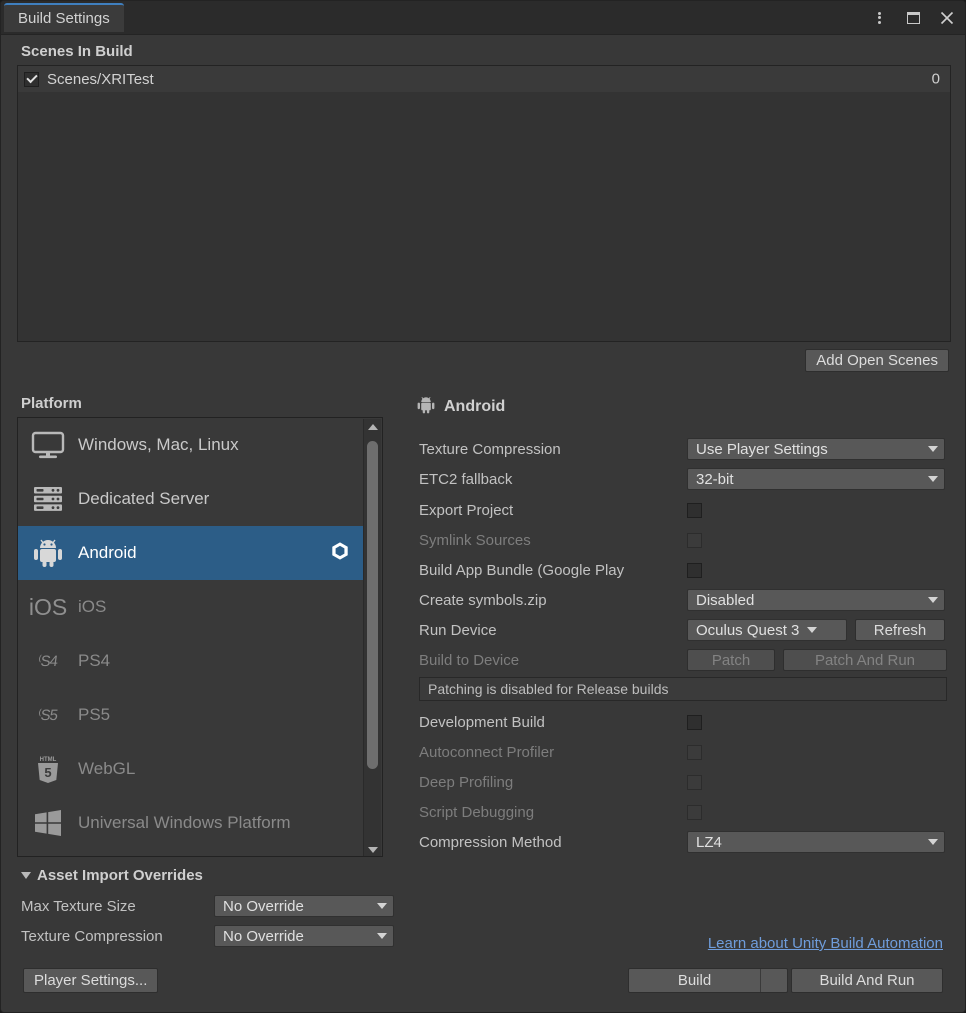 Image resolution: width=966 pixels, height=1013 pixels. What do you see at coordinates (458, 630) in the screenshot?
I see `run-device-label: Run Device` at bounding box center [458, 630].